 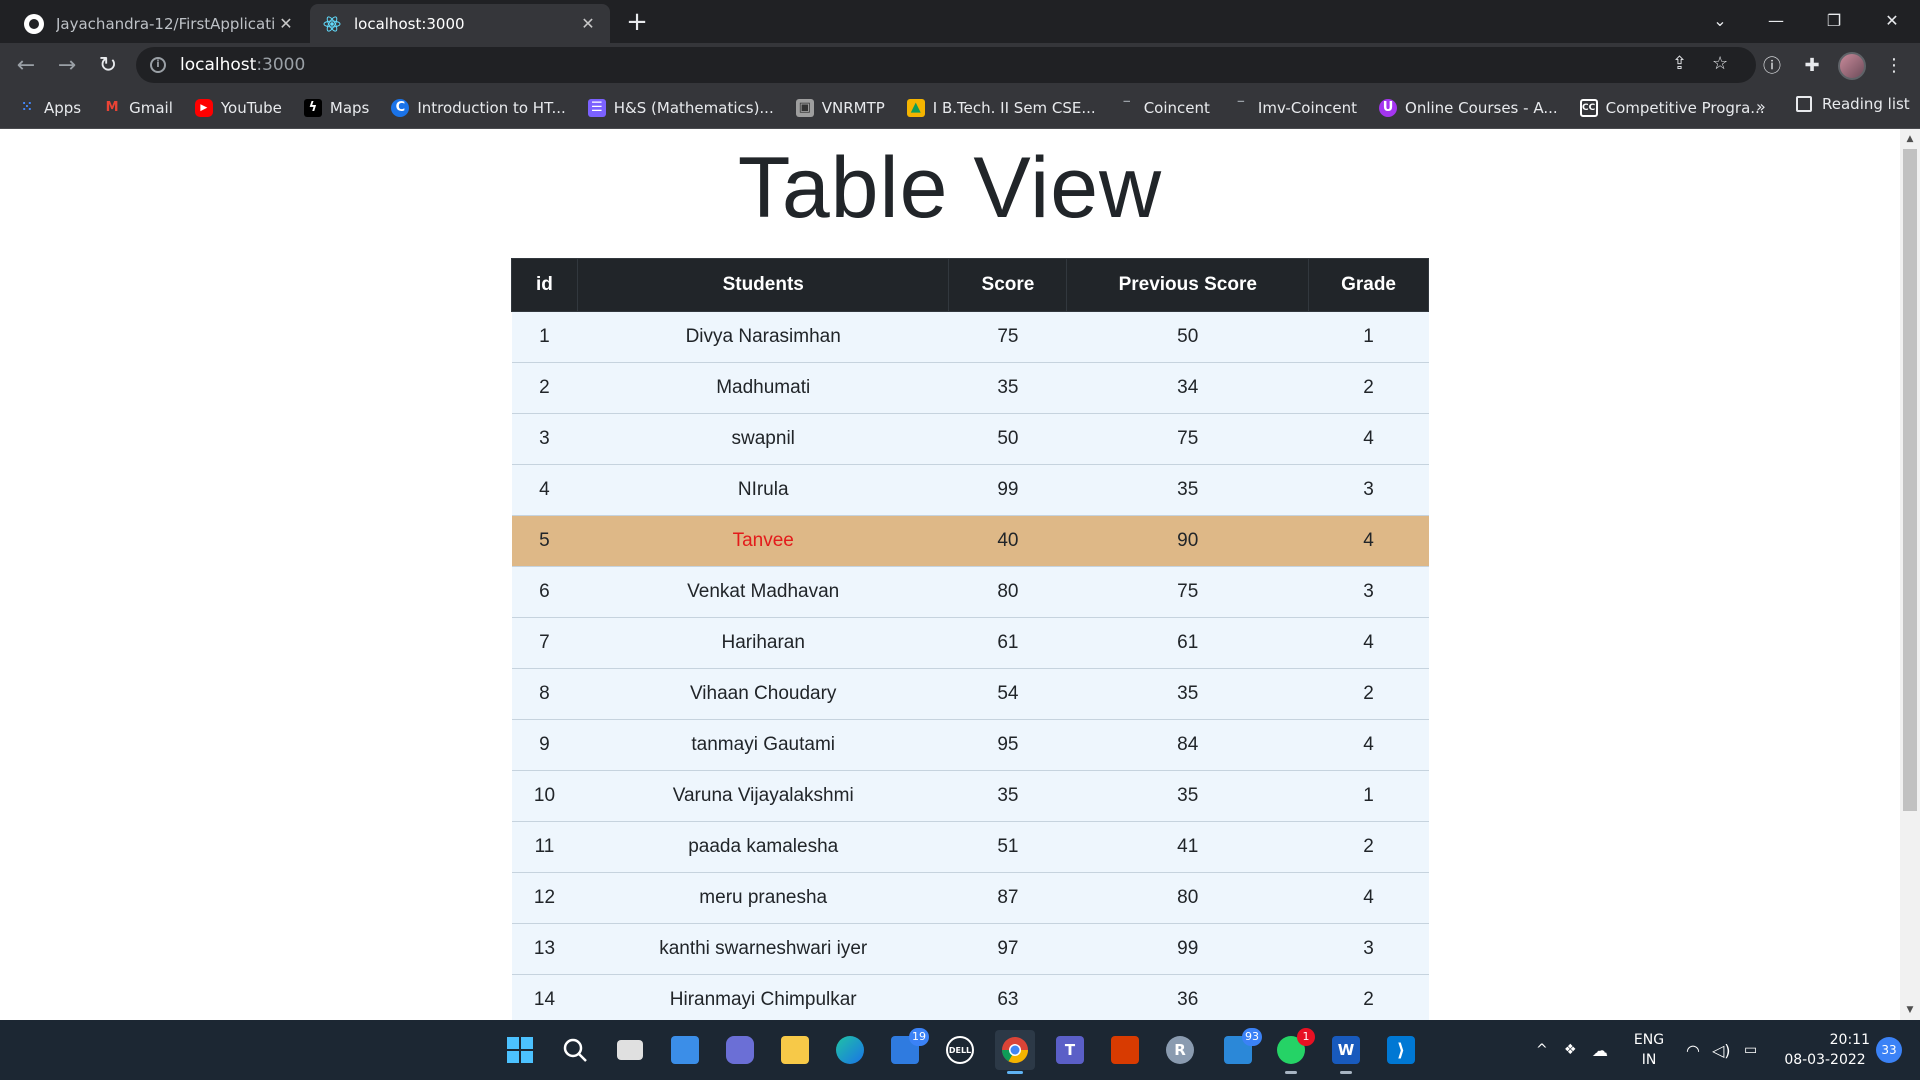 What do you see at coordinates (685, 1050) in the screenshot?
I see `widgets-icon` at bounding box center [685, 1050].